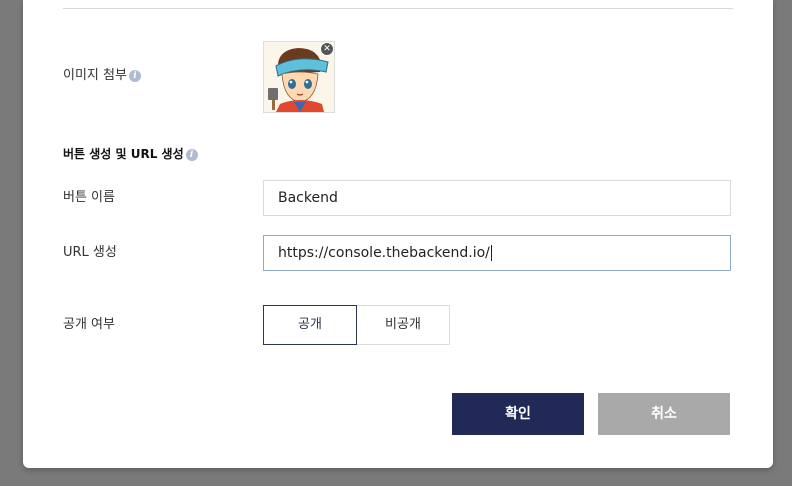  Describe the element at coordinates (403, 325) in the screenshot. I see `visibility-option-private: 비공개` at that location.